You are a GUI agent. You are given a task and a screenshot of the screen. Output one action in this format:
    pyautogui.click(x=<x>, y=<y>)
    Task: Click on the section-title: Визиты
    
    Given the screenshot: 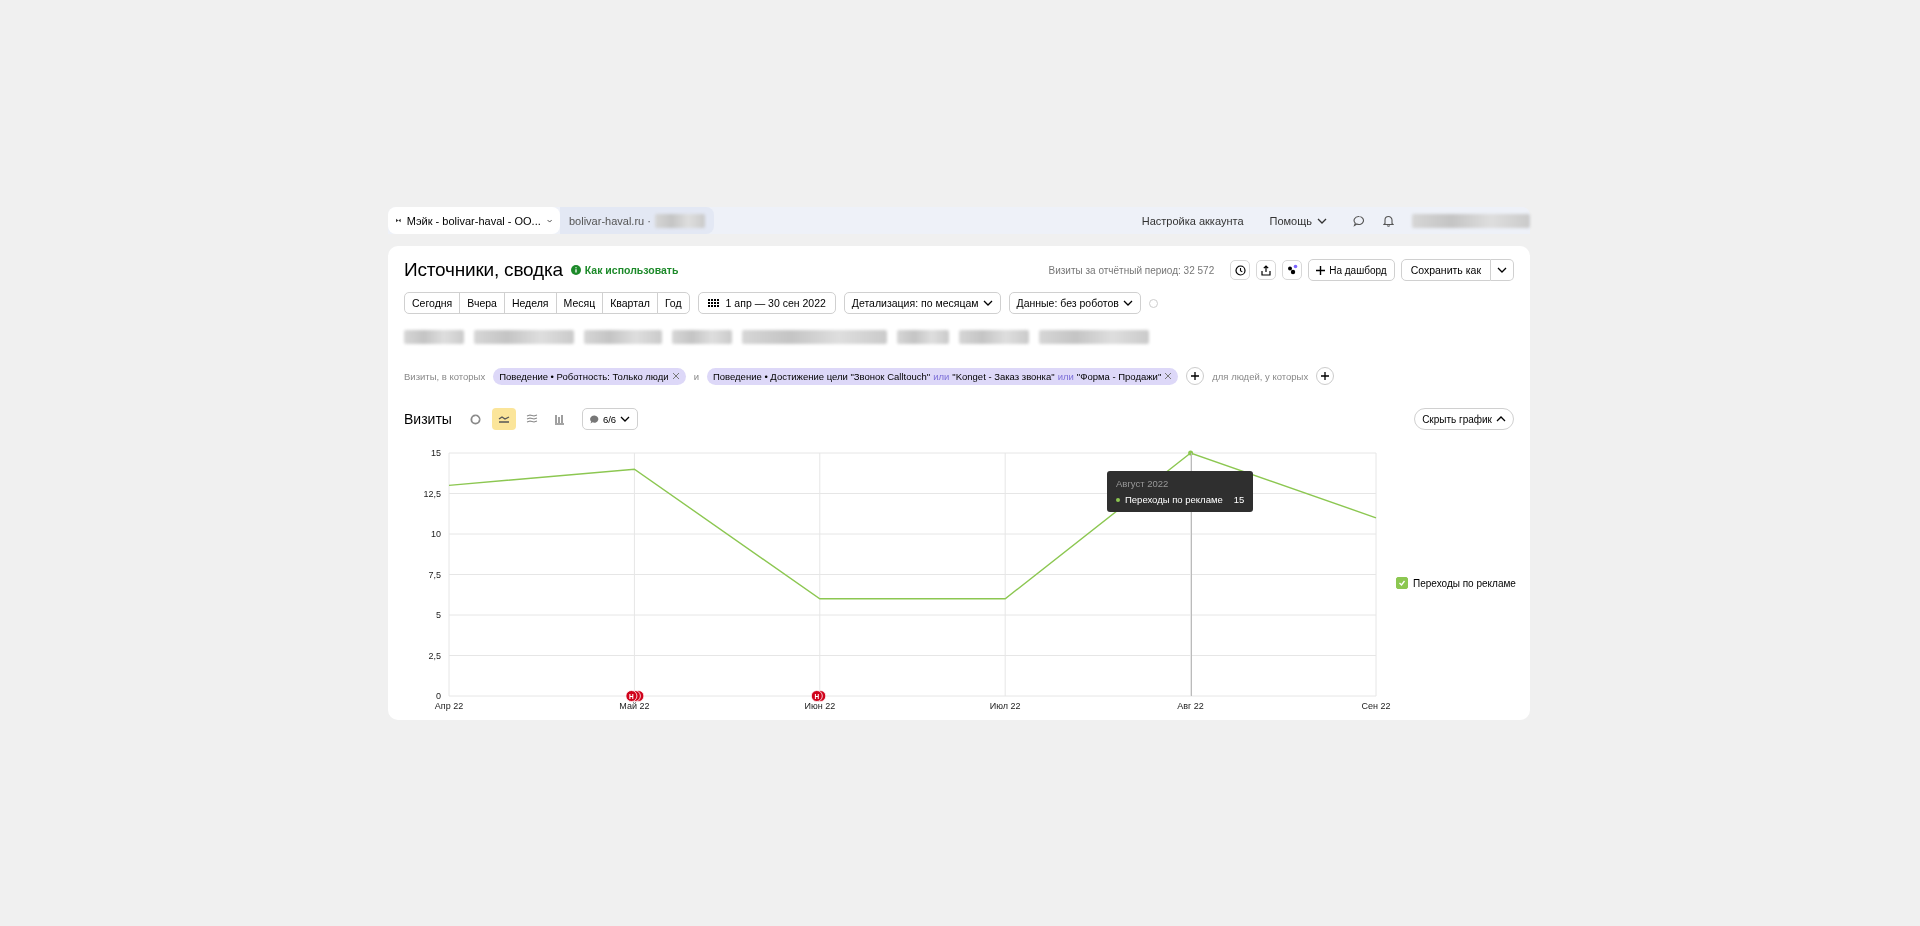 What is the action you would take?
    pyautogui.click(x=428, y=419)
    